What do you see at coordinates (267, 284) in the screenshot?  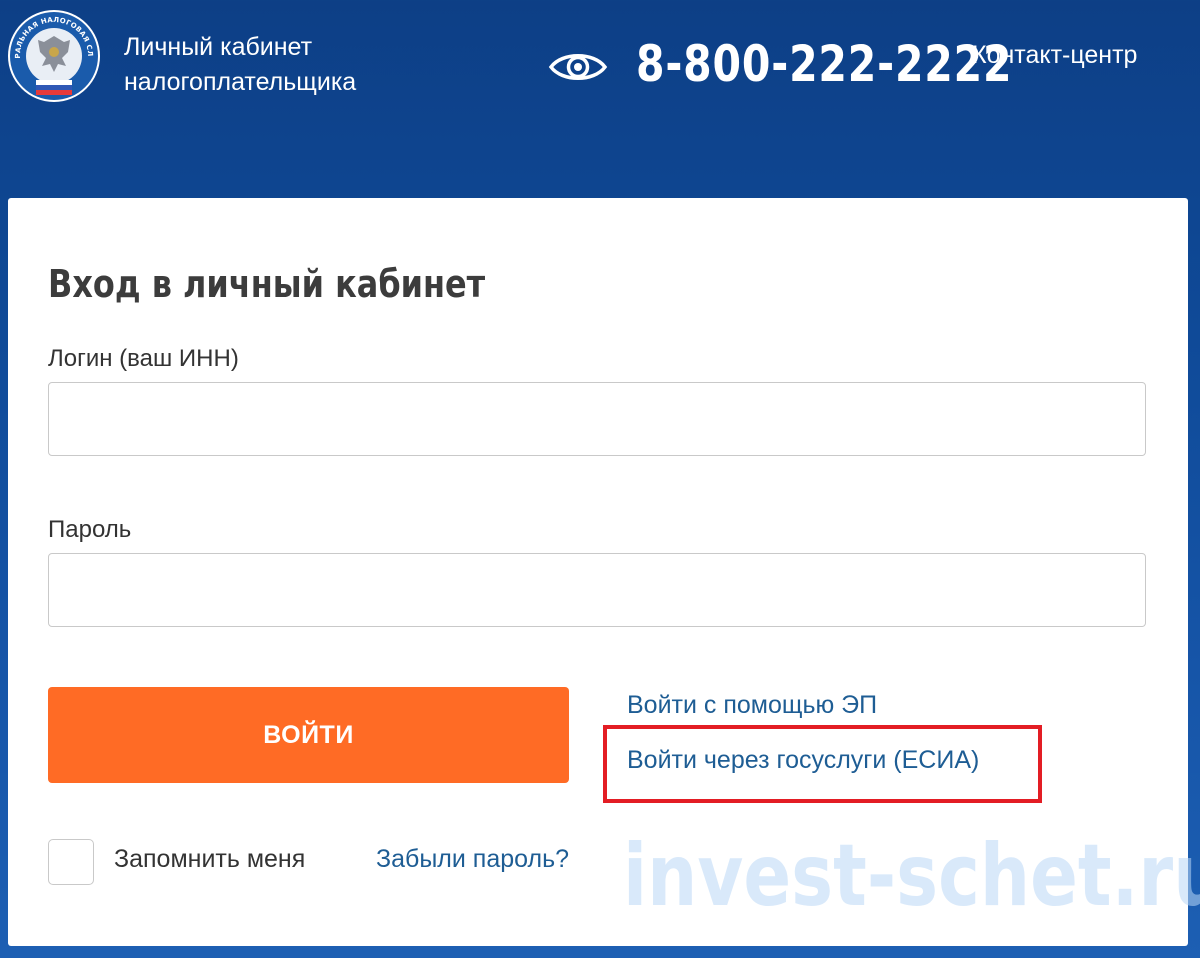 I see `login-title: Вход в личный кабинет` at bounding box center [267, 284].